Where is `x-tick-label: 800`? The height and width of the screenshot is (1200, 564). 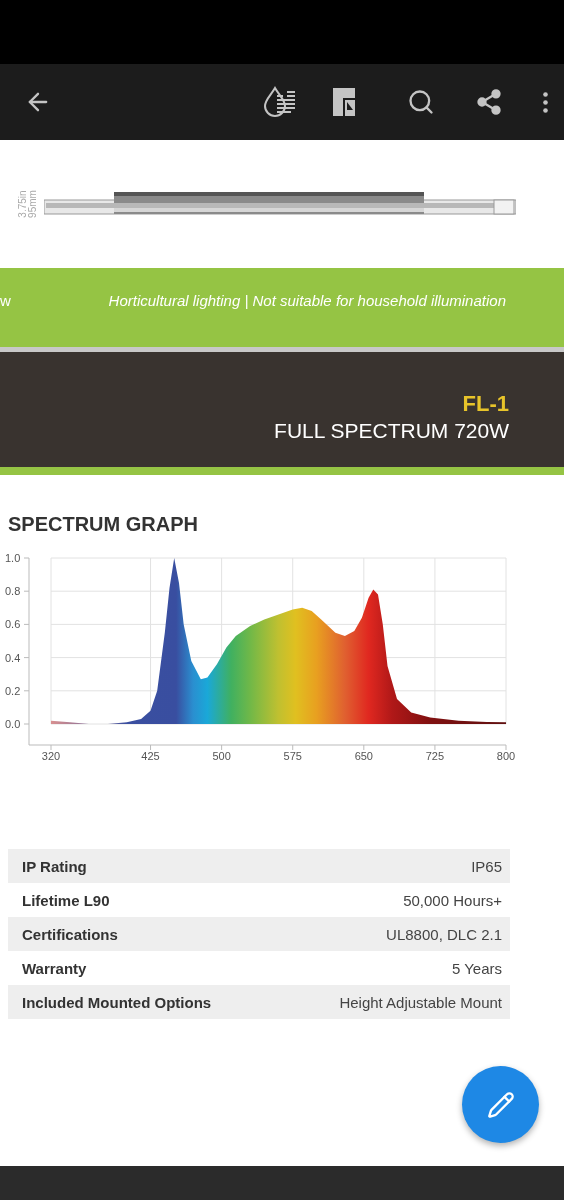 x-tick-label: 800 is located at coordinates (506, 756).